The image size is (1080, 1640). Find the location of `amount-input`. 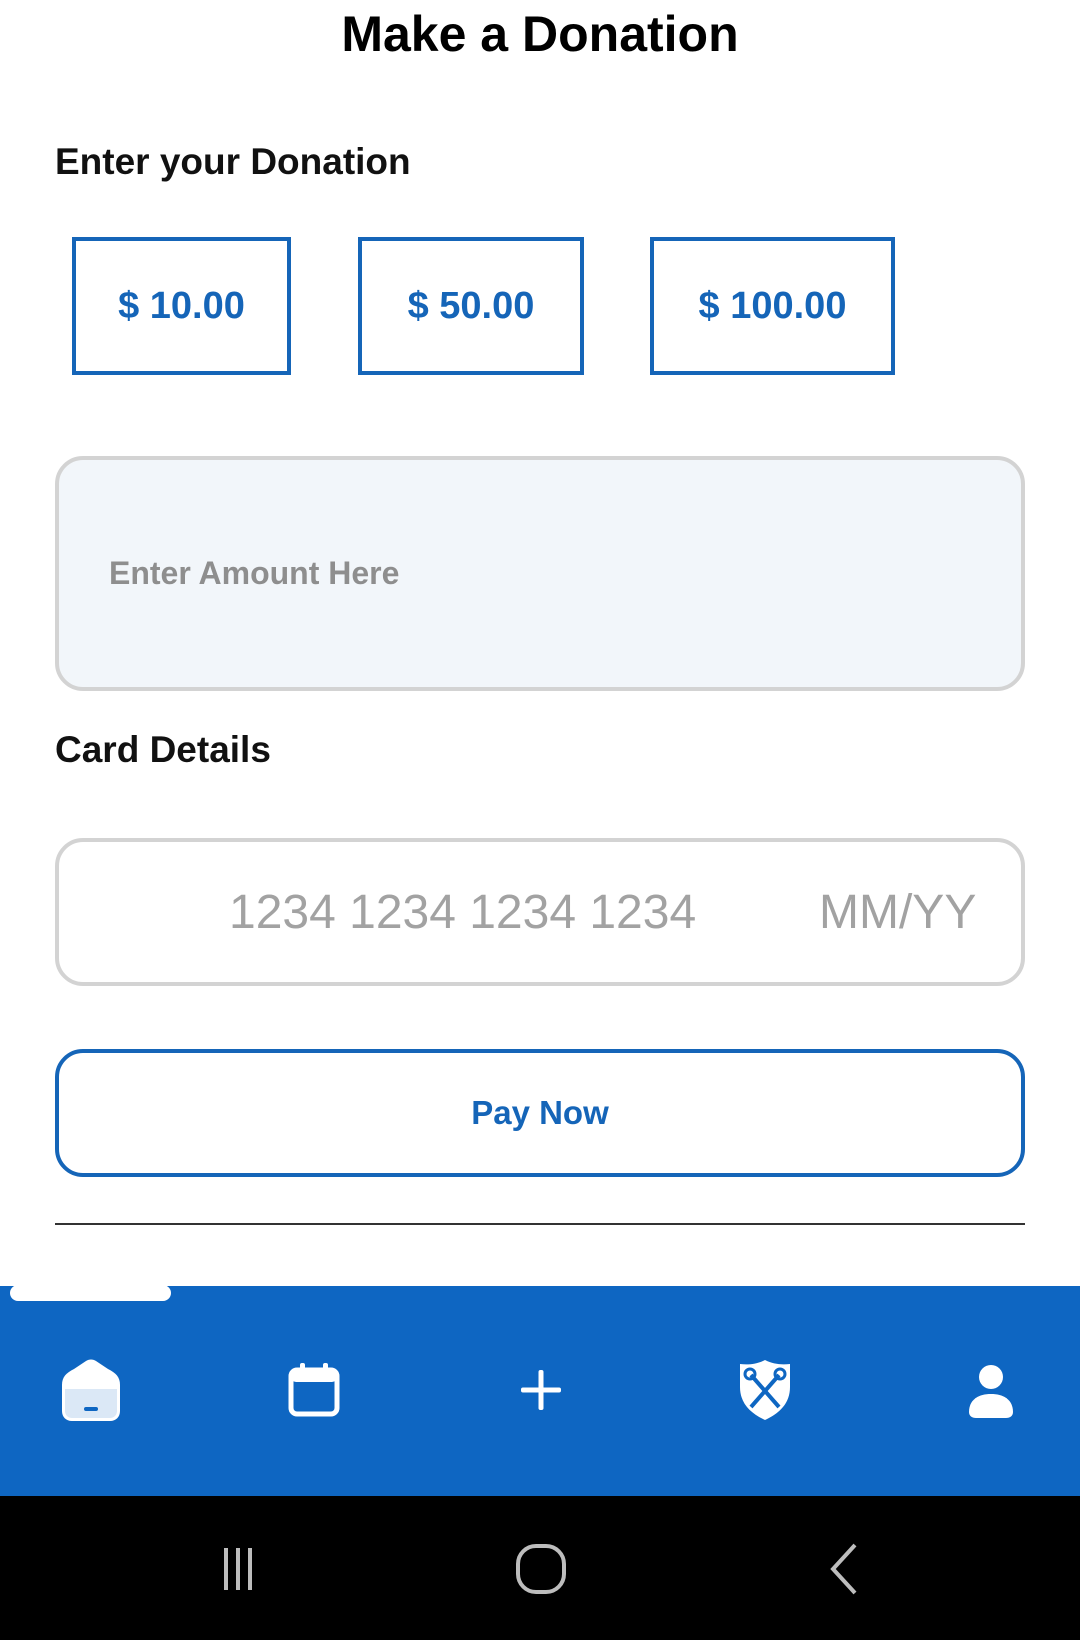

amount-input is located at coordinates (540, 573).